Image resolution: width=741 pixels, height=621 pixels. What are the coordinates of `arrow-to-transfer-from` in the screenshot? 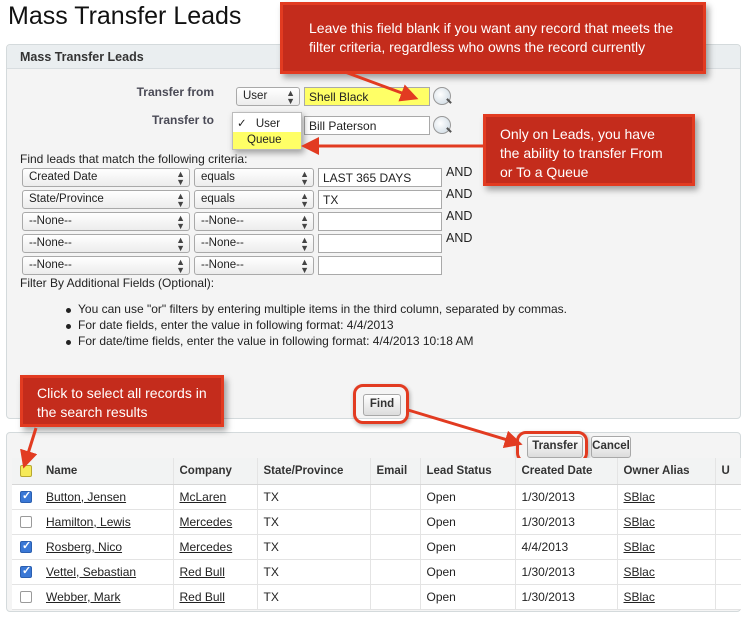 It's located at (381, 86).